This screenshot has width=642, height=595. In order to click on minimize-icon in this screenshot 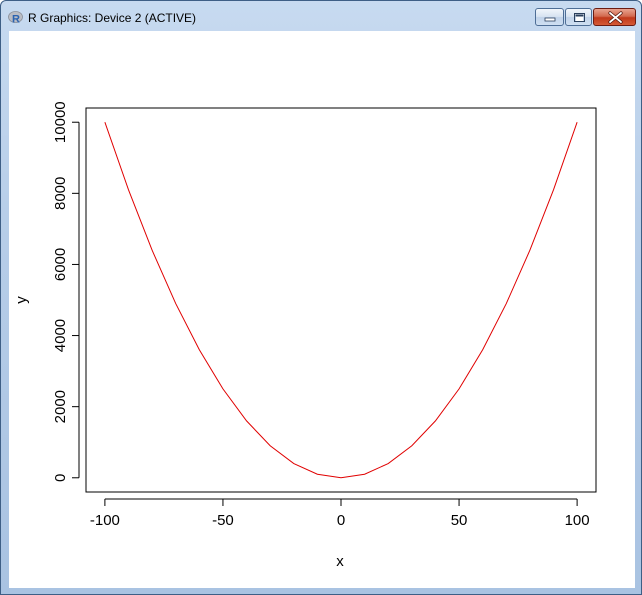, I will do `click(550, 19)`.